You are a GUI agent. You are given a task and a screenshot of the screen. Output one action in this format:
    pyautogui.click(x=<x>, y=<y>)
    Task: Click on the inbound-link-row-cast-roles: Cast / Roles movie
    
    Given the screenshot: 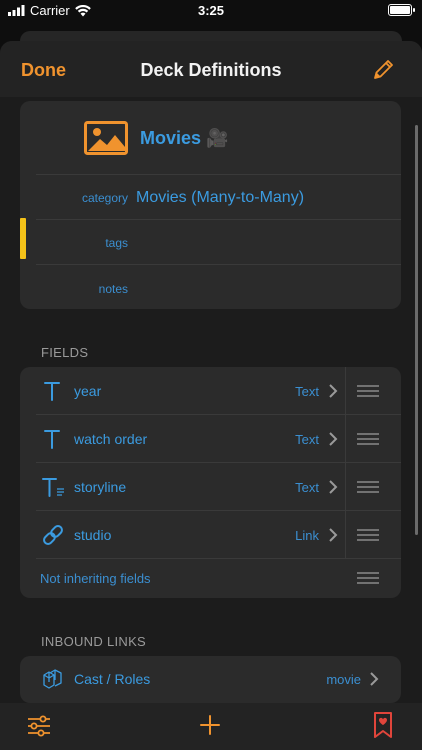 What is the action you would take?
    pyautogui.click(x=210, y=679)
    